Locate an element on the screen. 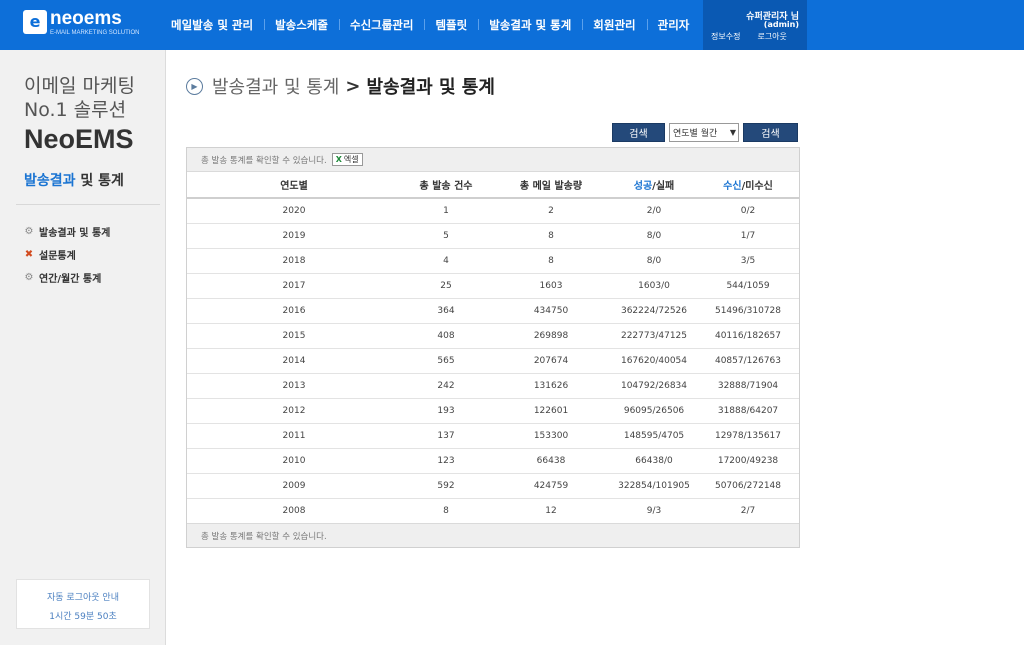 This screenshot has width=1024, height=645. user-id: (admin) is located at coordinates (781, 24).